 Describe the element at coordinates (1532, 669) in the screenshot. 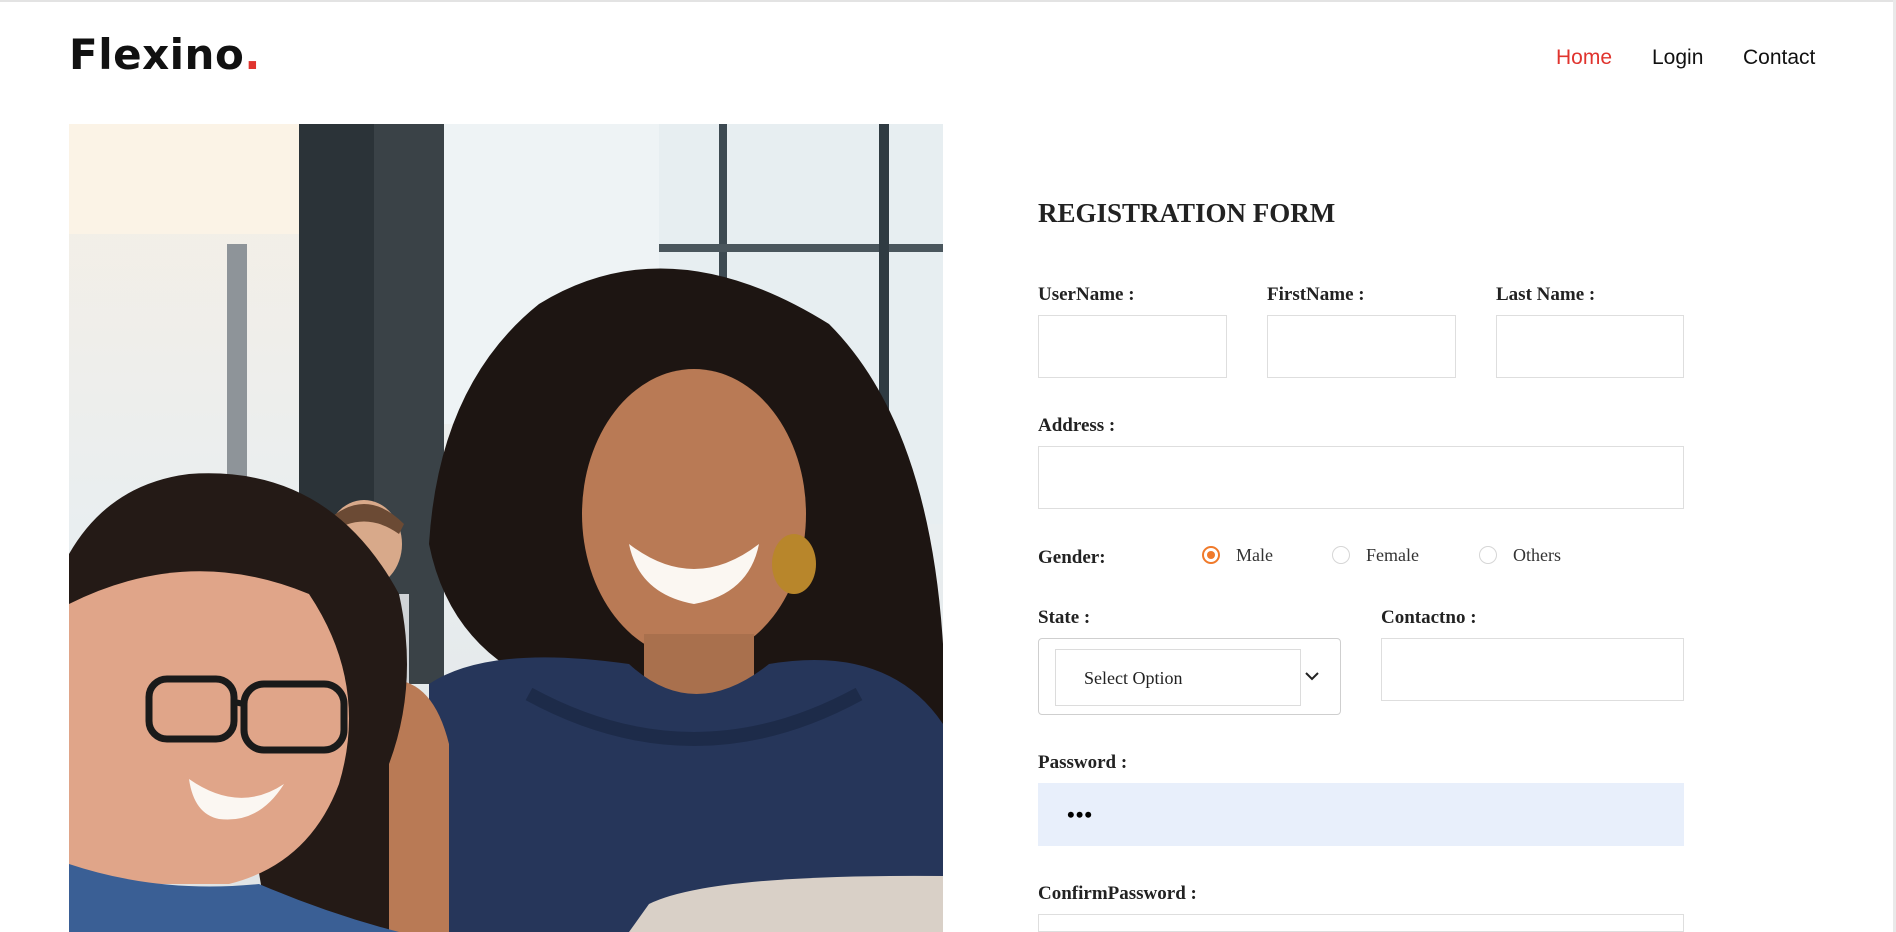

I see `contact-input` at that location.